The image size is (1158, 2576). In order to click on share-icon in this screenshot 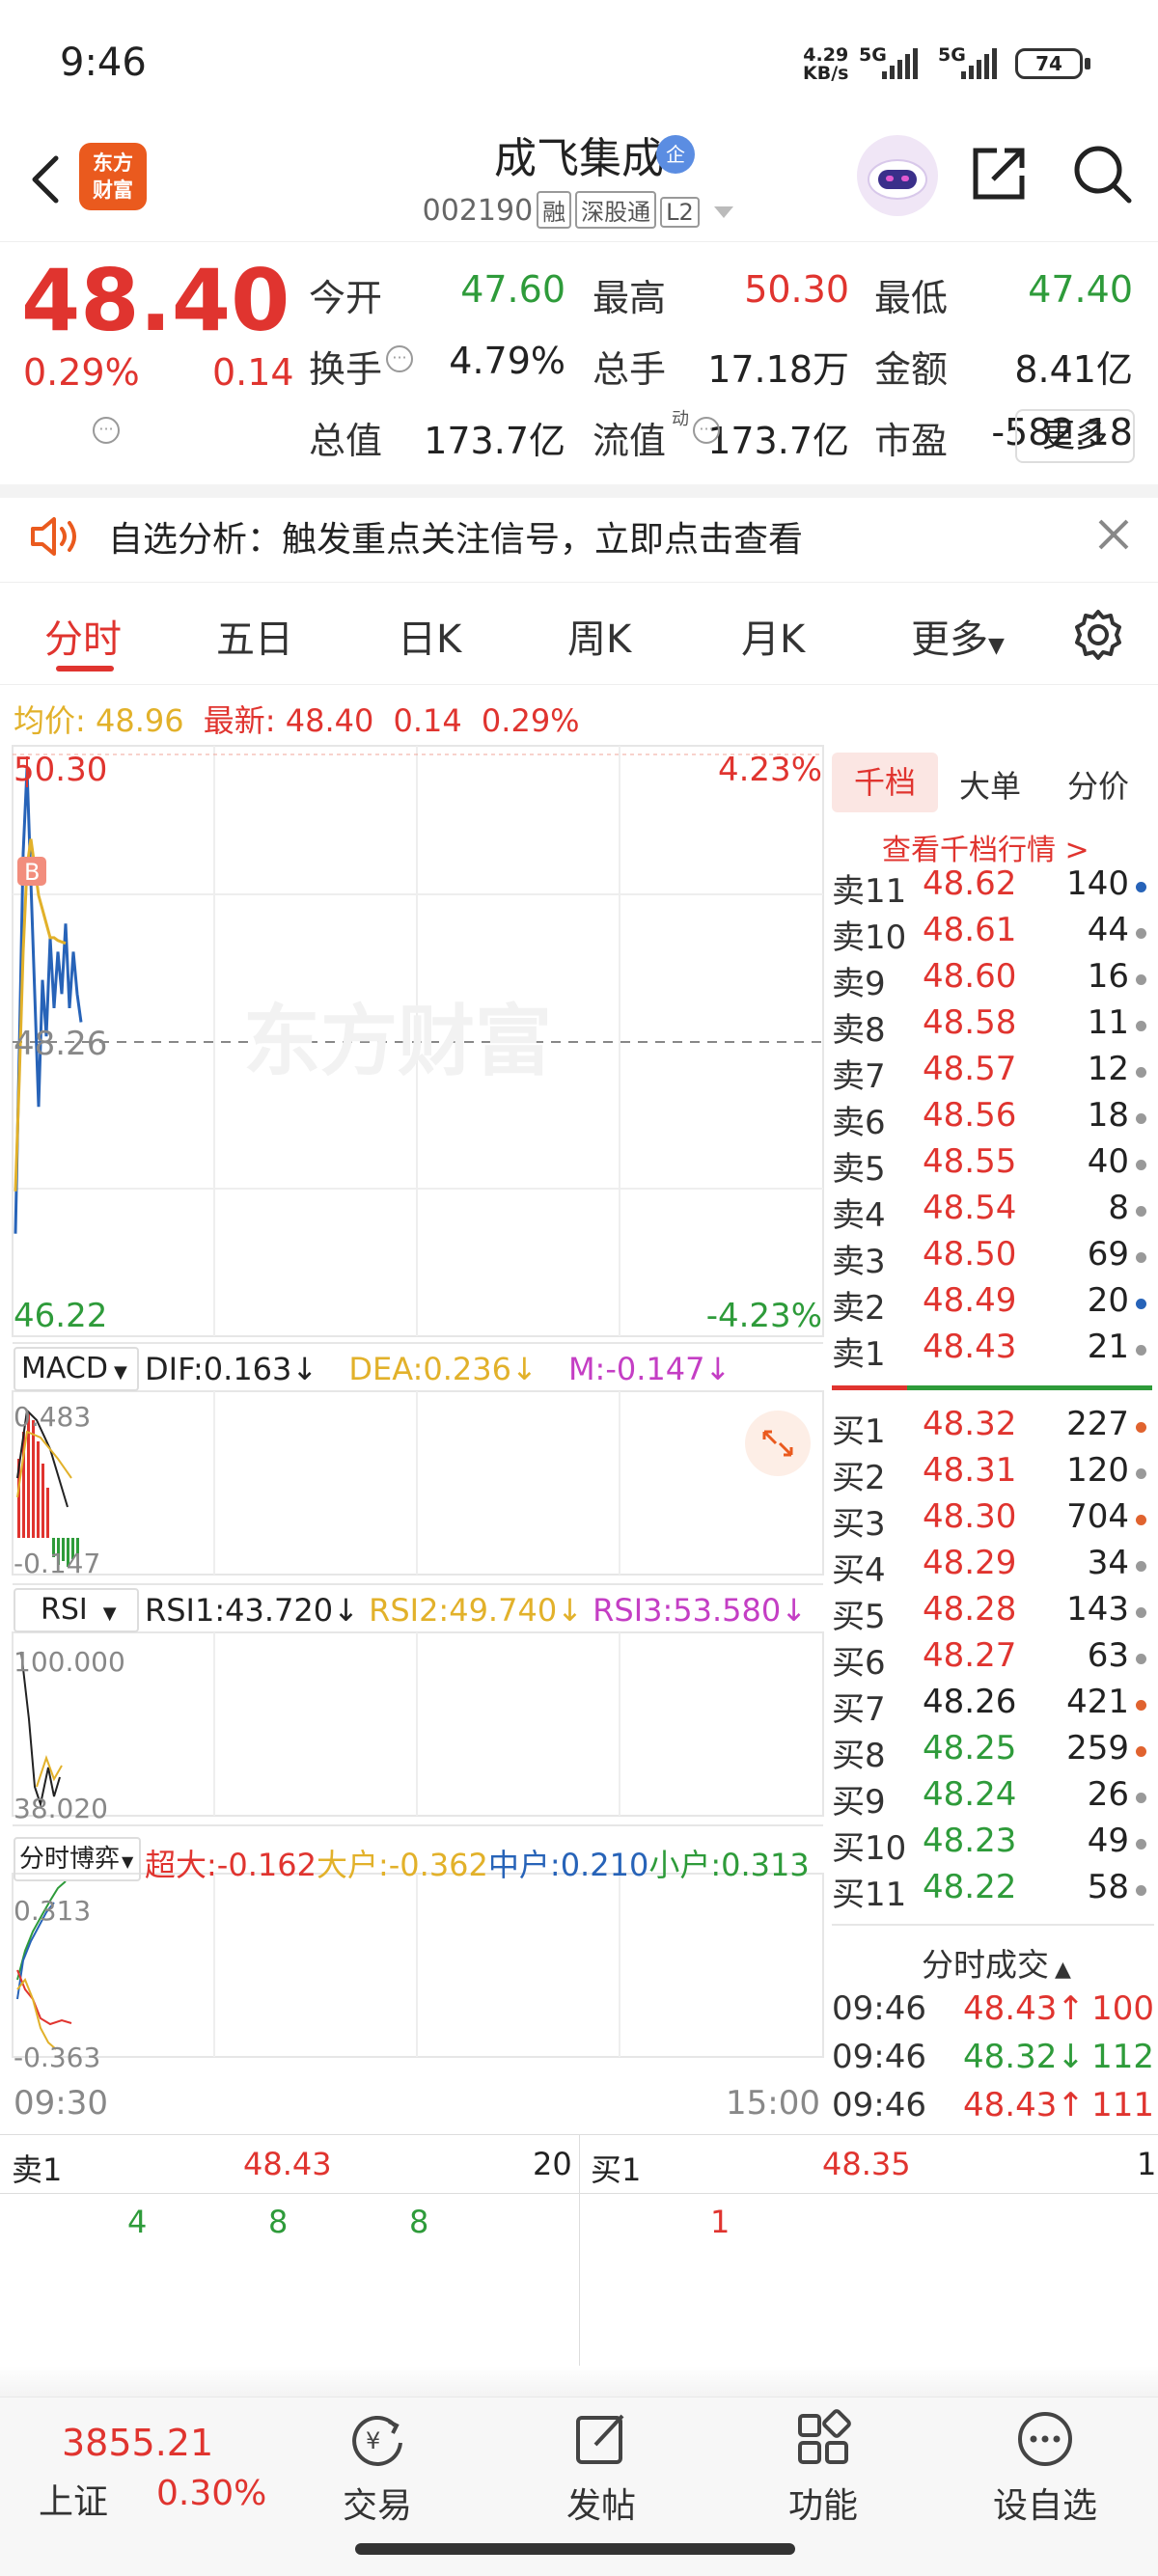, I will do `click(999, 174)`.